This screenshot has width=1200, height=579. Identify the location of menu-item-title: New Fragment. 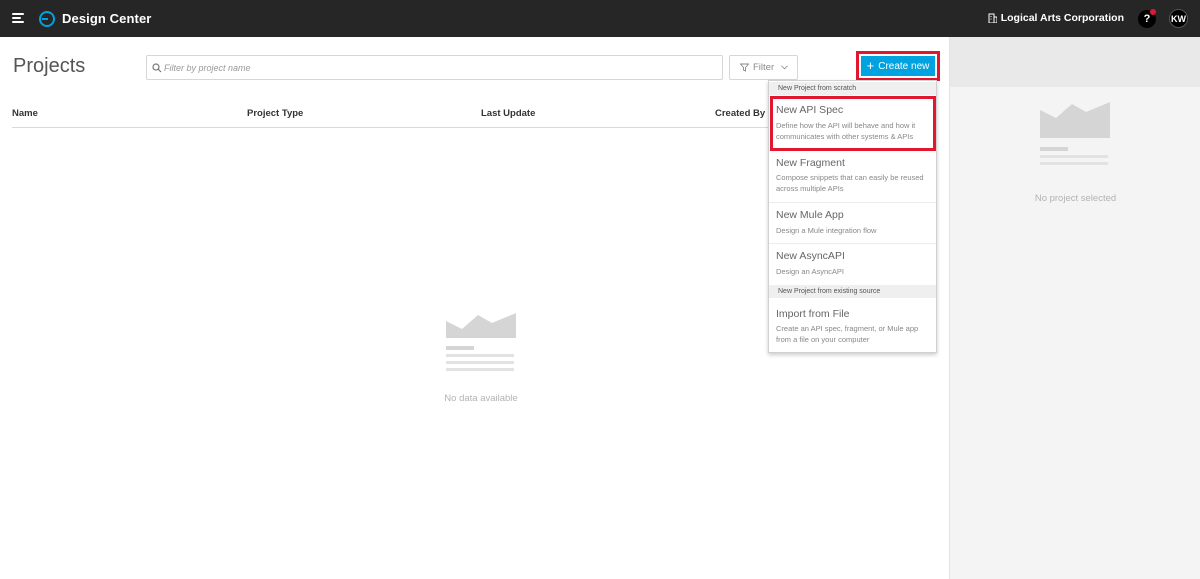
(810, 163).